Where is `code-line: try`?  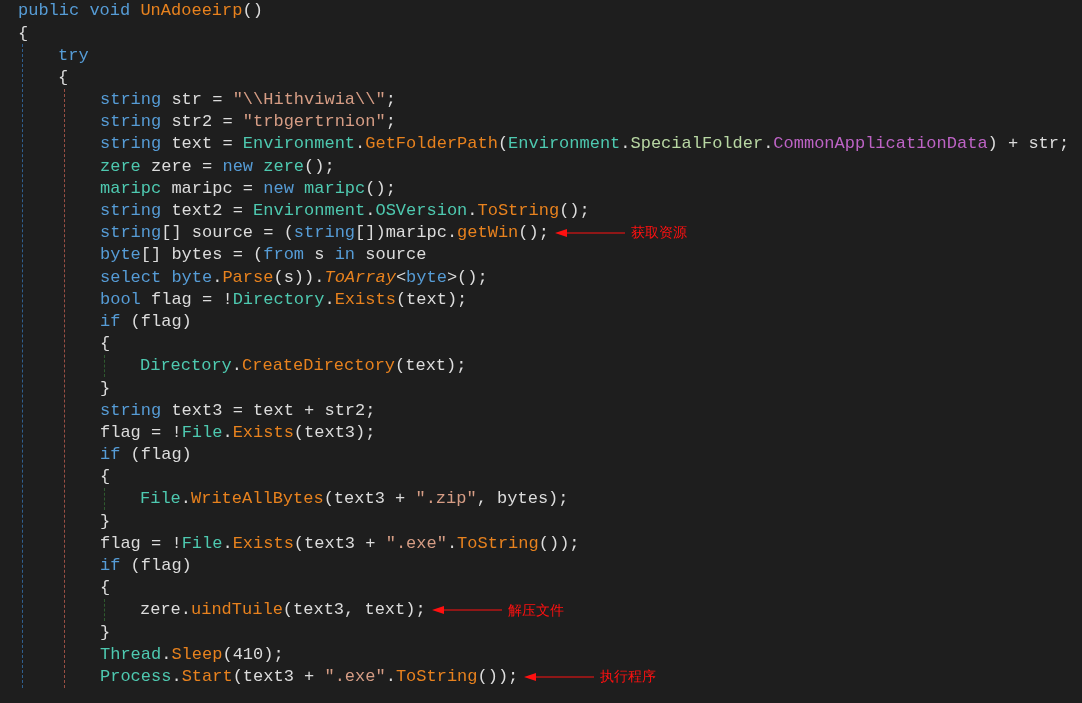
code-line: try is located at coordinates (73, 55).